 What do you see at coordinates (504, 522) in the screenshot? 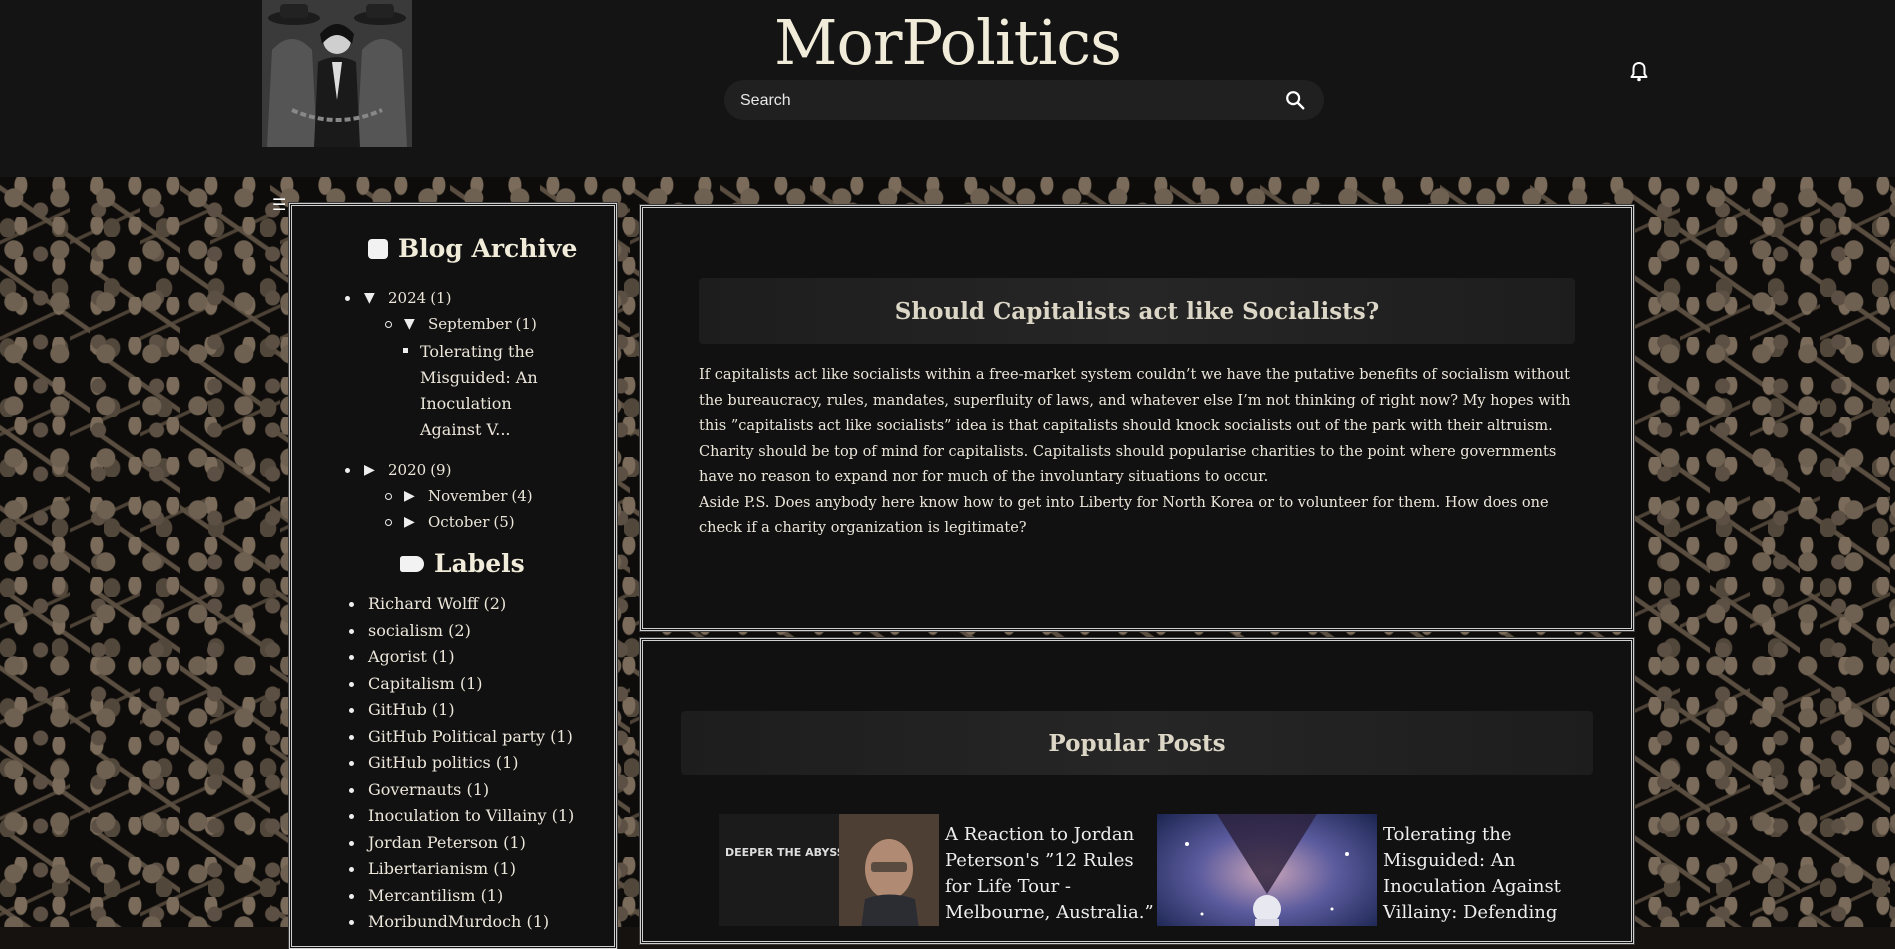
I see `archive-month-count: (5)` at bounding box center [504, 522].